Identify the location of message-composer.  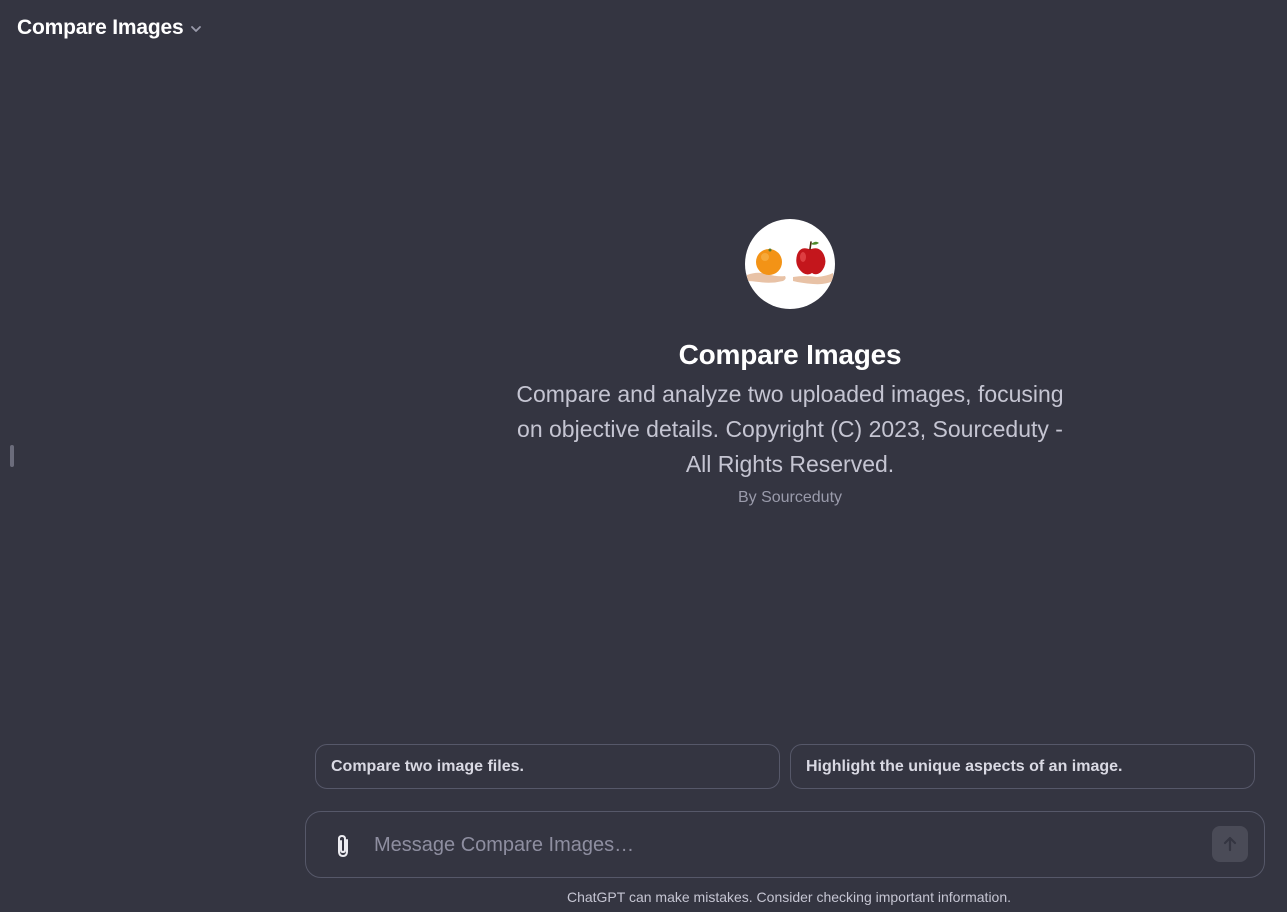
(785, 844).